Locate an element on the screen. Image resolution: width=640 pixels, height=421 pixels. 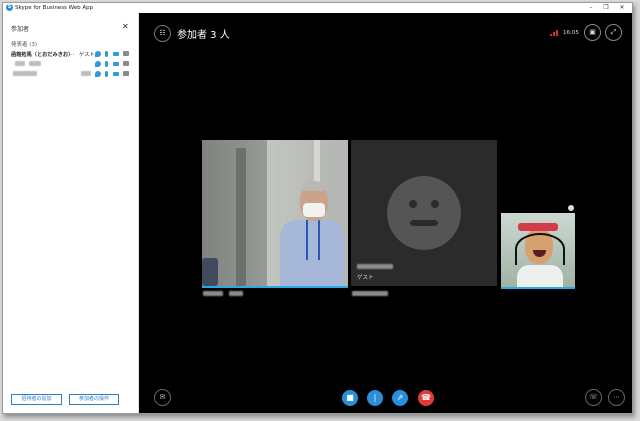
call-time: 16:05 is located at coordinates (571, 33).